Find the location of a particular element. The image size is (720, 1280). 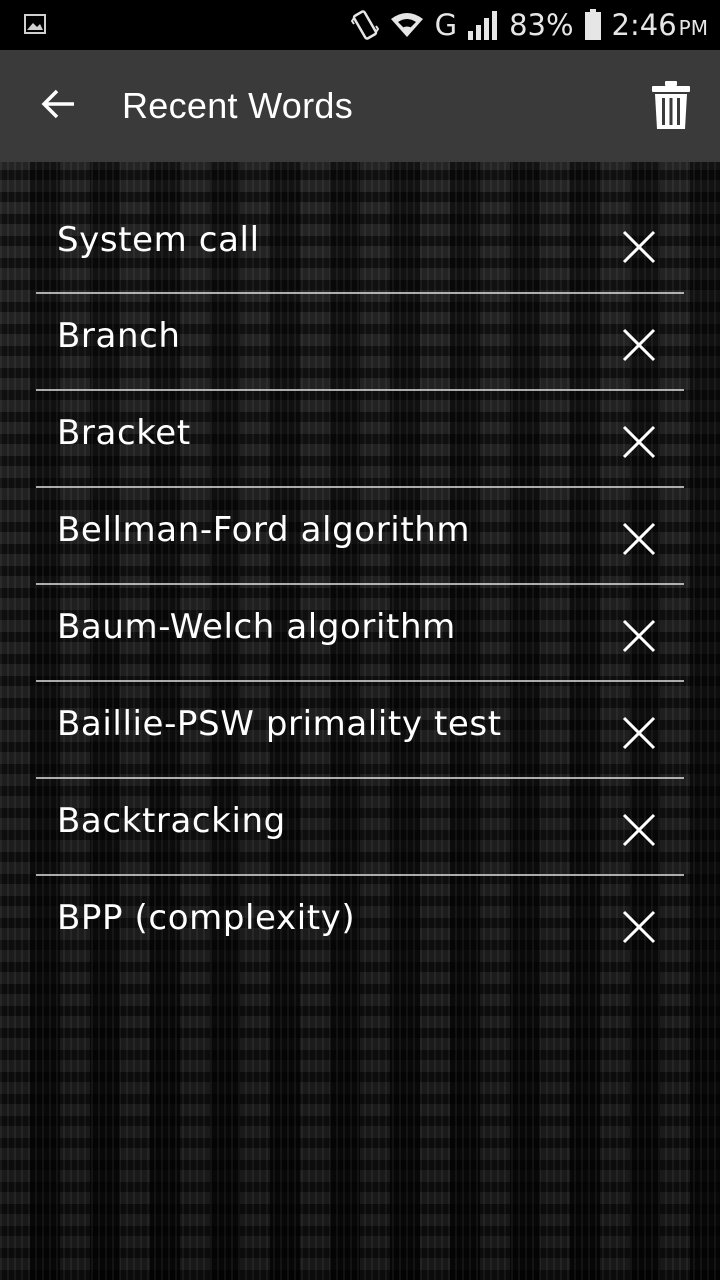

battery-percent: 83% is located at coordinates (541, 25).